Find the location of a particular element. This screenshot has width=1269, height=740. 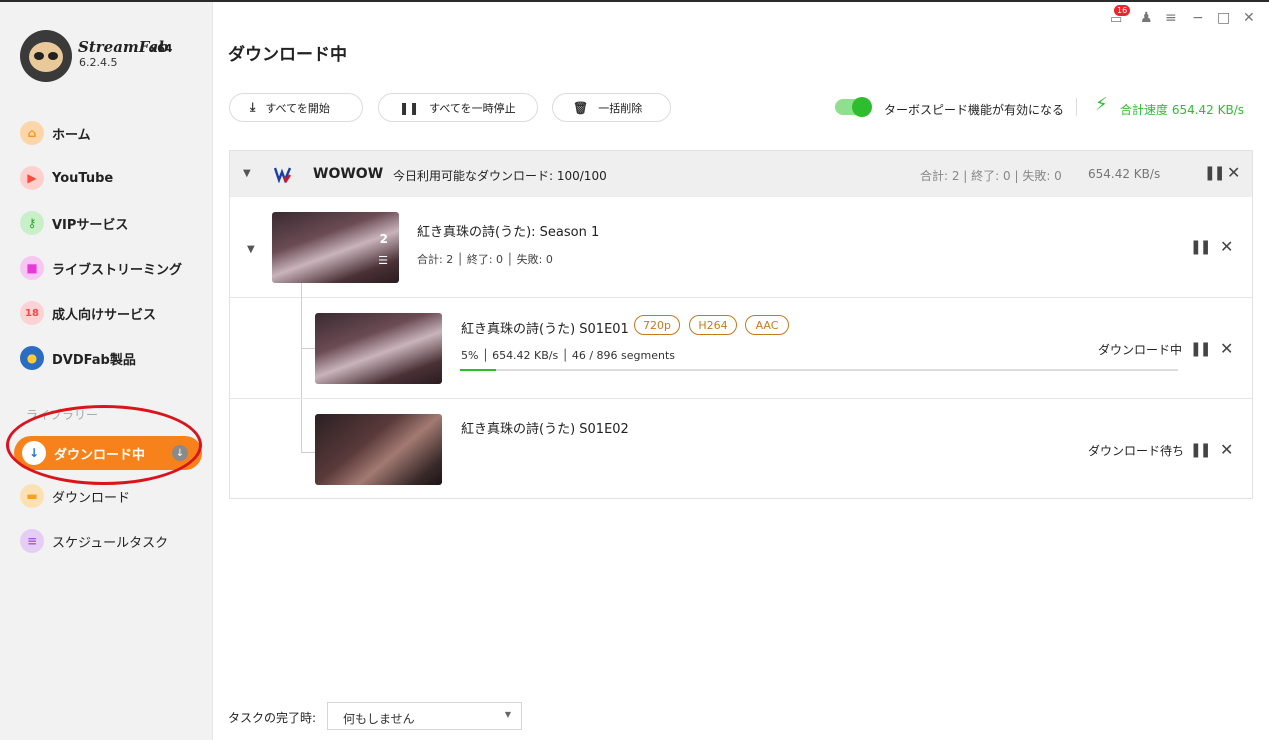

sidebar-item-dvdfab: ● DVDFab製品 is located at coordinates (110, 358).